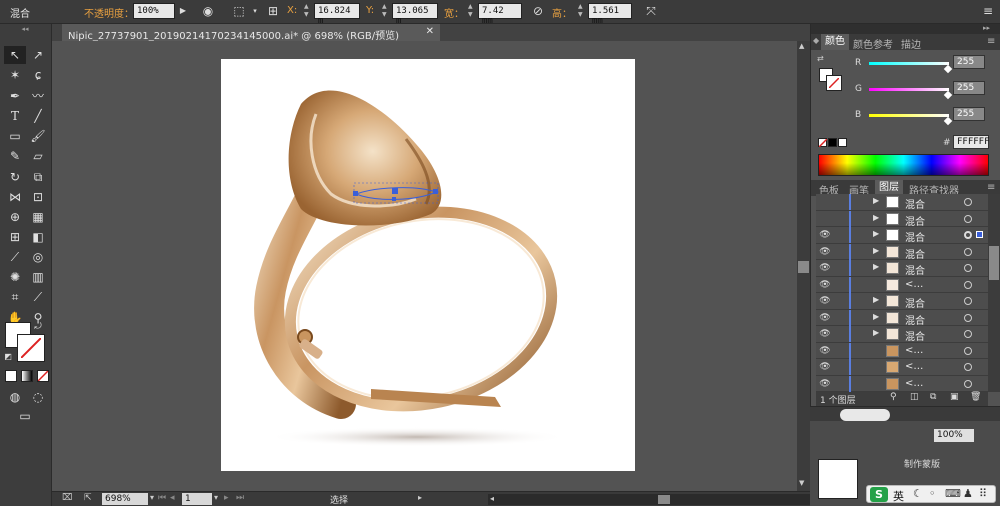 This screenshot has height=506, width=1000. Describe the element at coordinates (948, 95) in the screenshot. I see `g-slider-knob` at that location.